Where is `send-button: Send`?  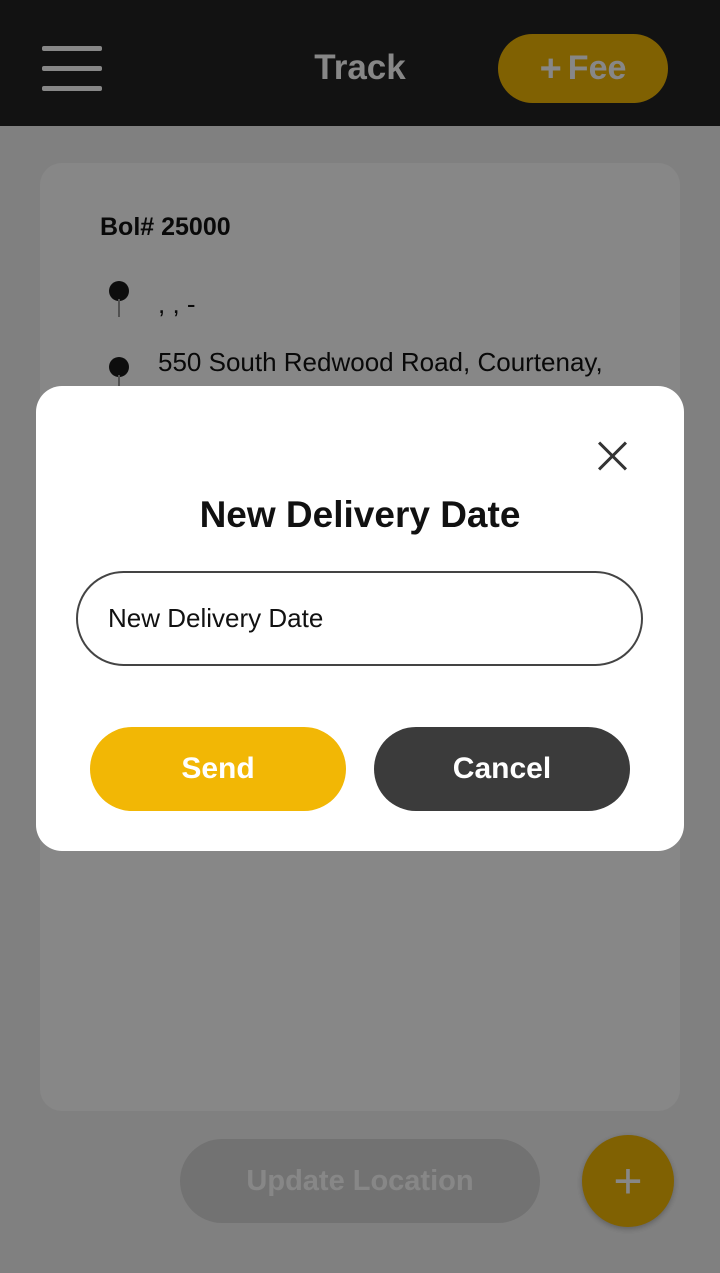
send-button: Send is located at coordinates (218, 769).